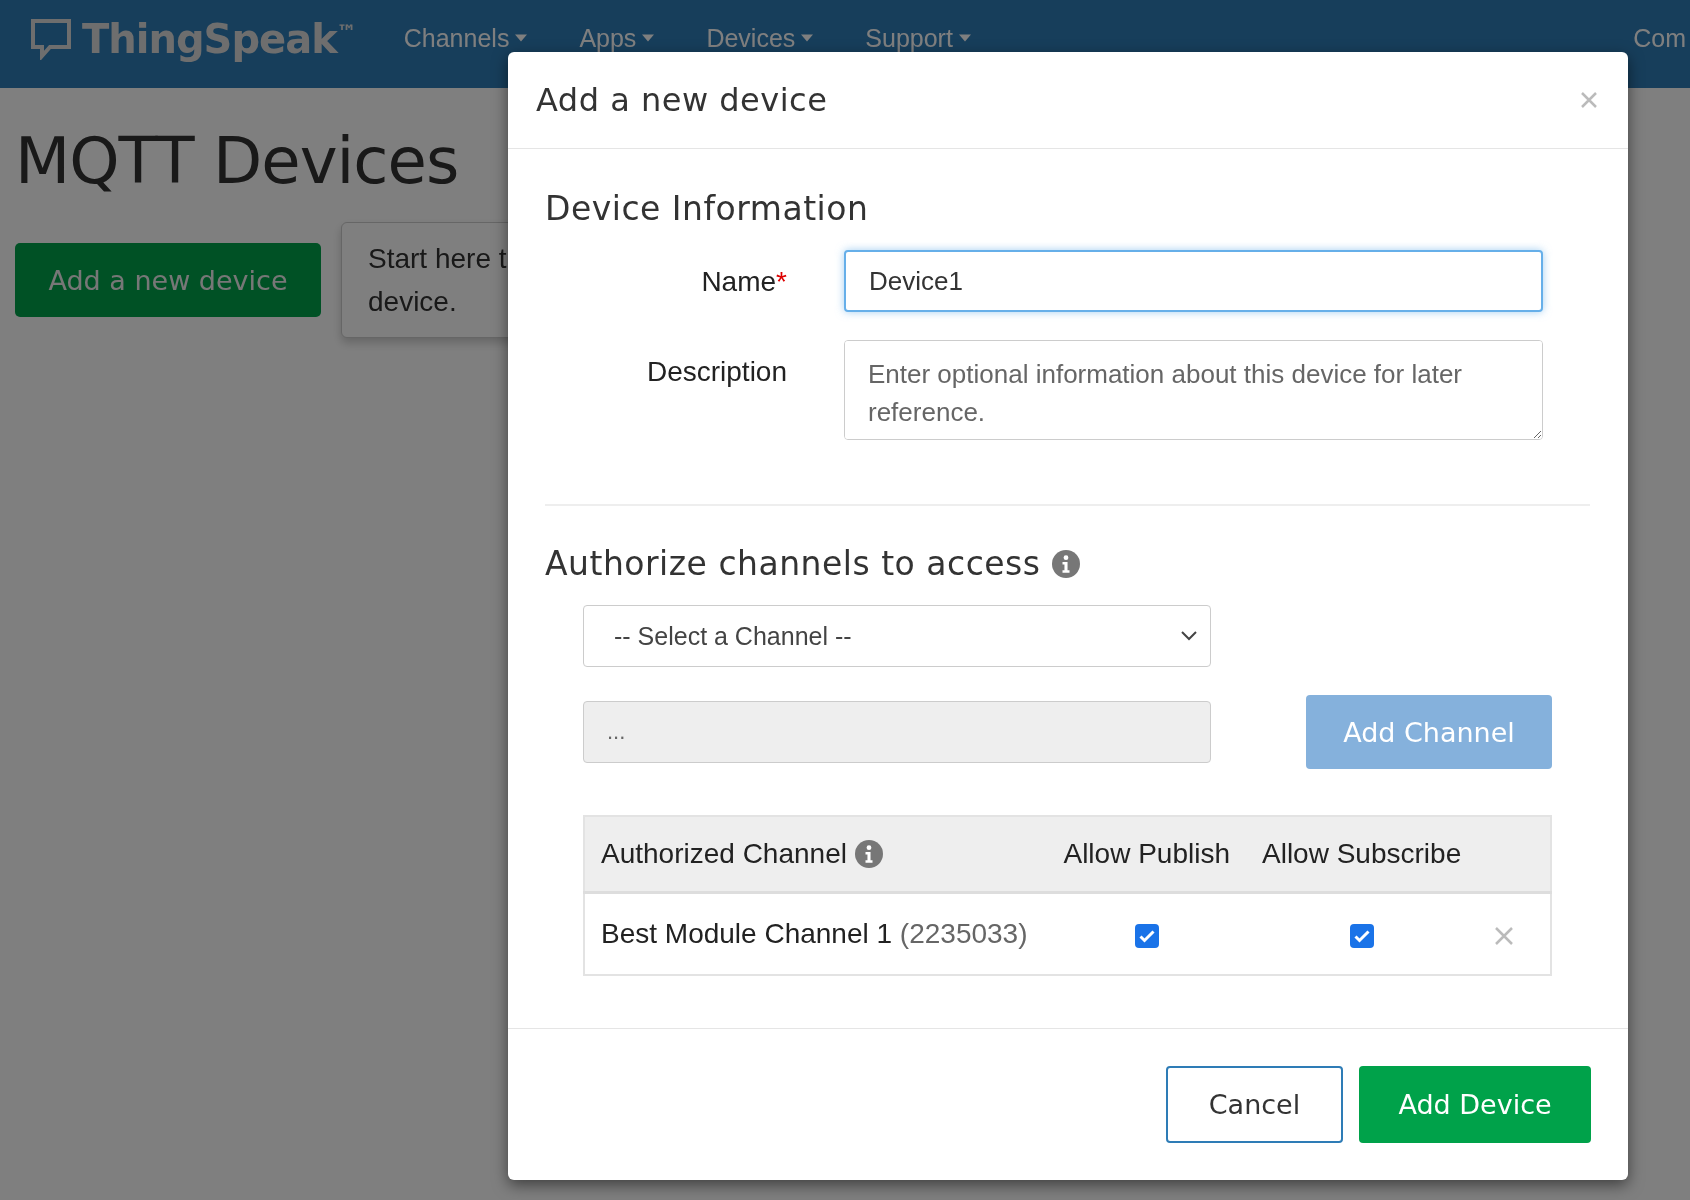 The width and height of the screenshot is (1690, 1200). What do you see at coordinates (918, 38) in the screenshot?
I see `nav-menu: Support` at bounding box center [918, 38].